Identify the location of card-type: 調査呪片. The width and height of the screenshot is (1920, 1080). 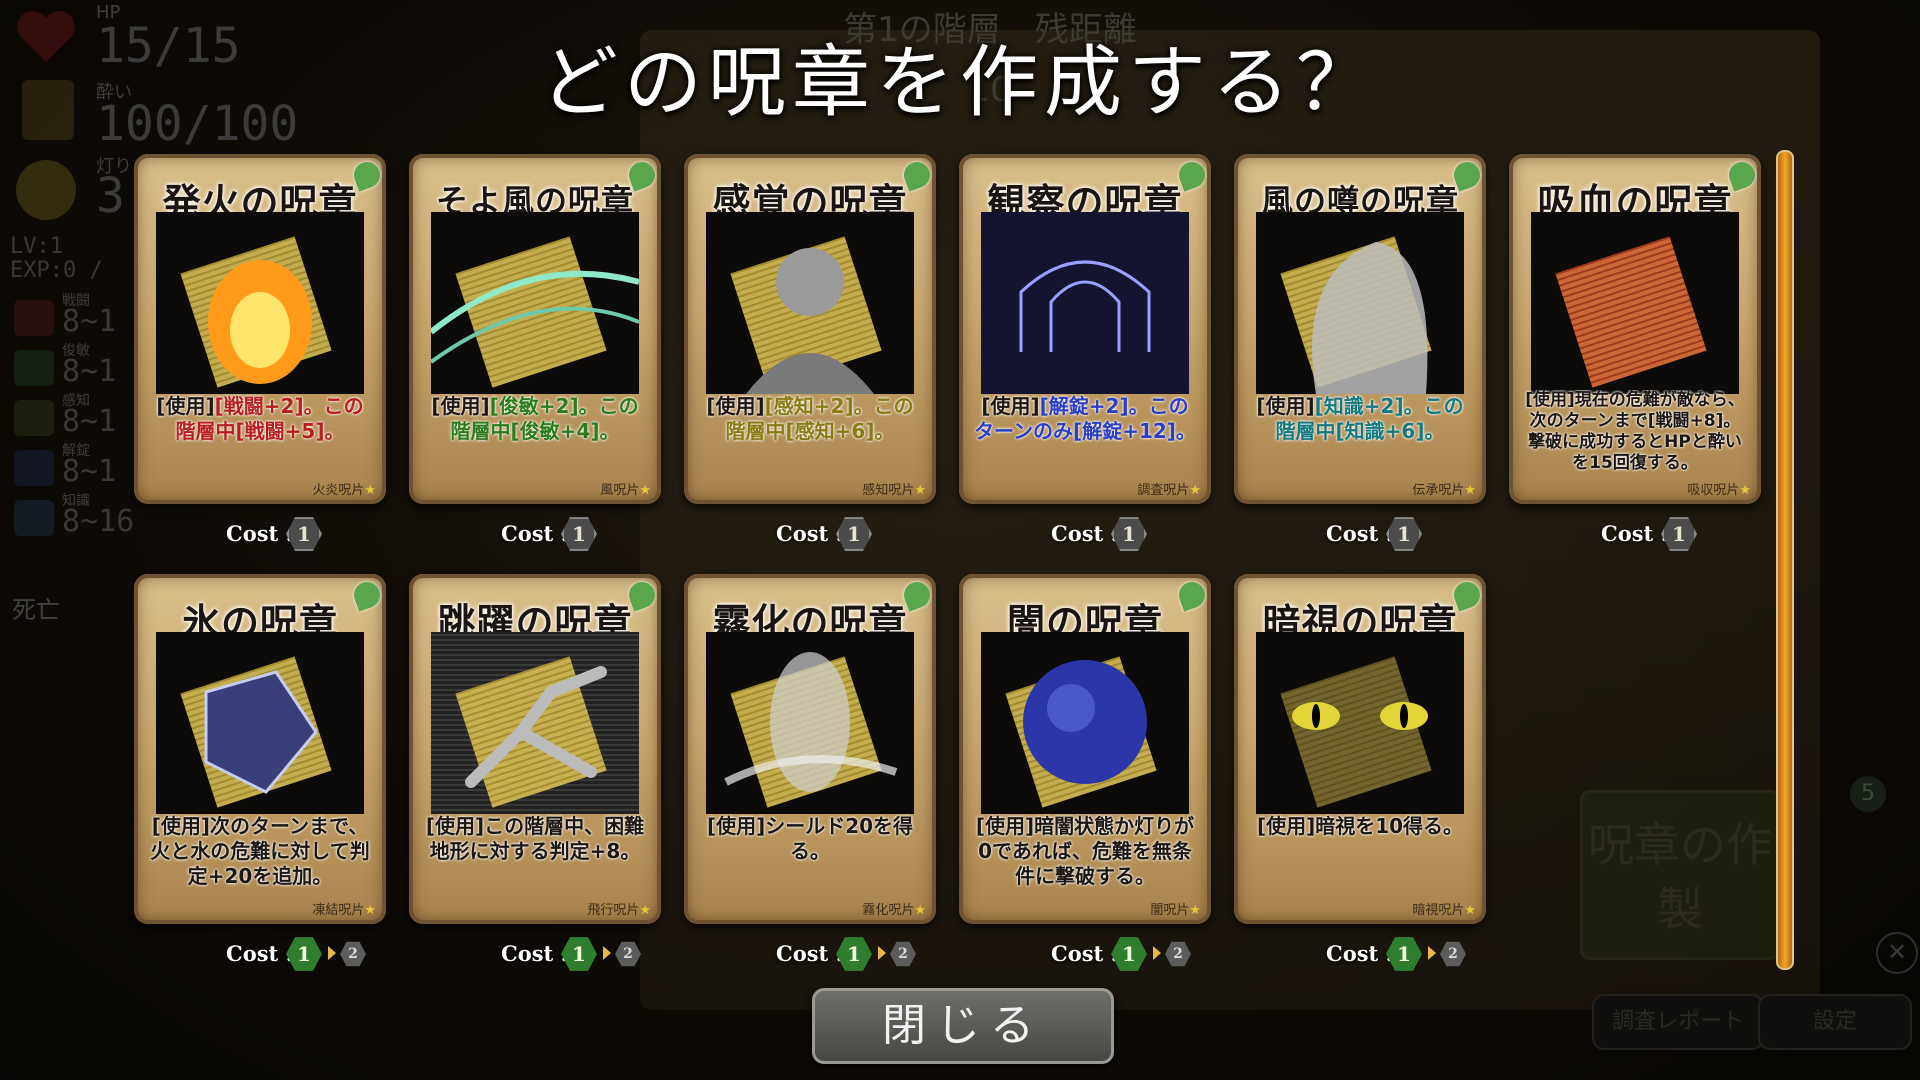
(1163, 490).